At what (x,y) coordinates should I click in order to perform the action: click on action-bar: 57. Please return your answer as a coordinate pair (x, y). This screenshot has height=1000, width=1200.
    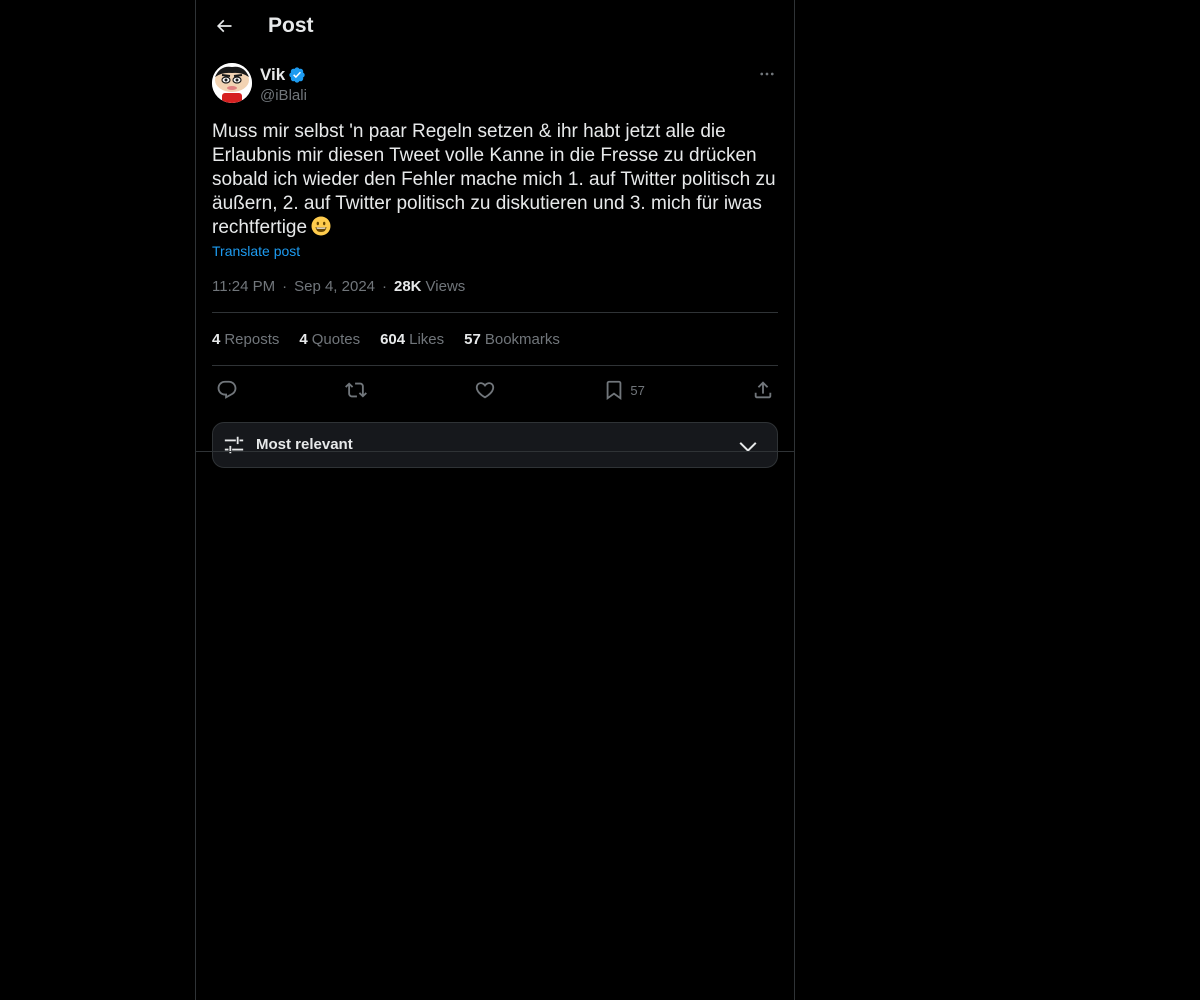
    Looking at the image, I should click on (495, 390).